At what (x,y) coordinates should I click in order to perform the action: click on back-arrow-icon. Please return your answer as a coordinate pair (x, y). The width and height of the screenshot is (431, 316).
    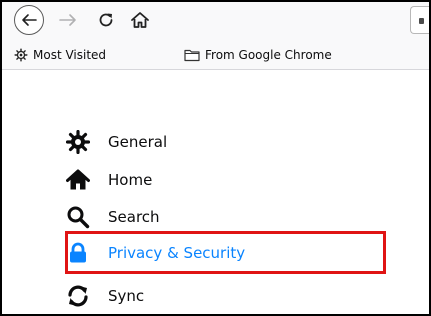
    Looking at the image, I should click on (29, 20).